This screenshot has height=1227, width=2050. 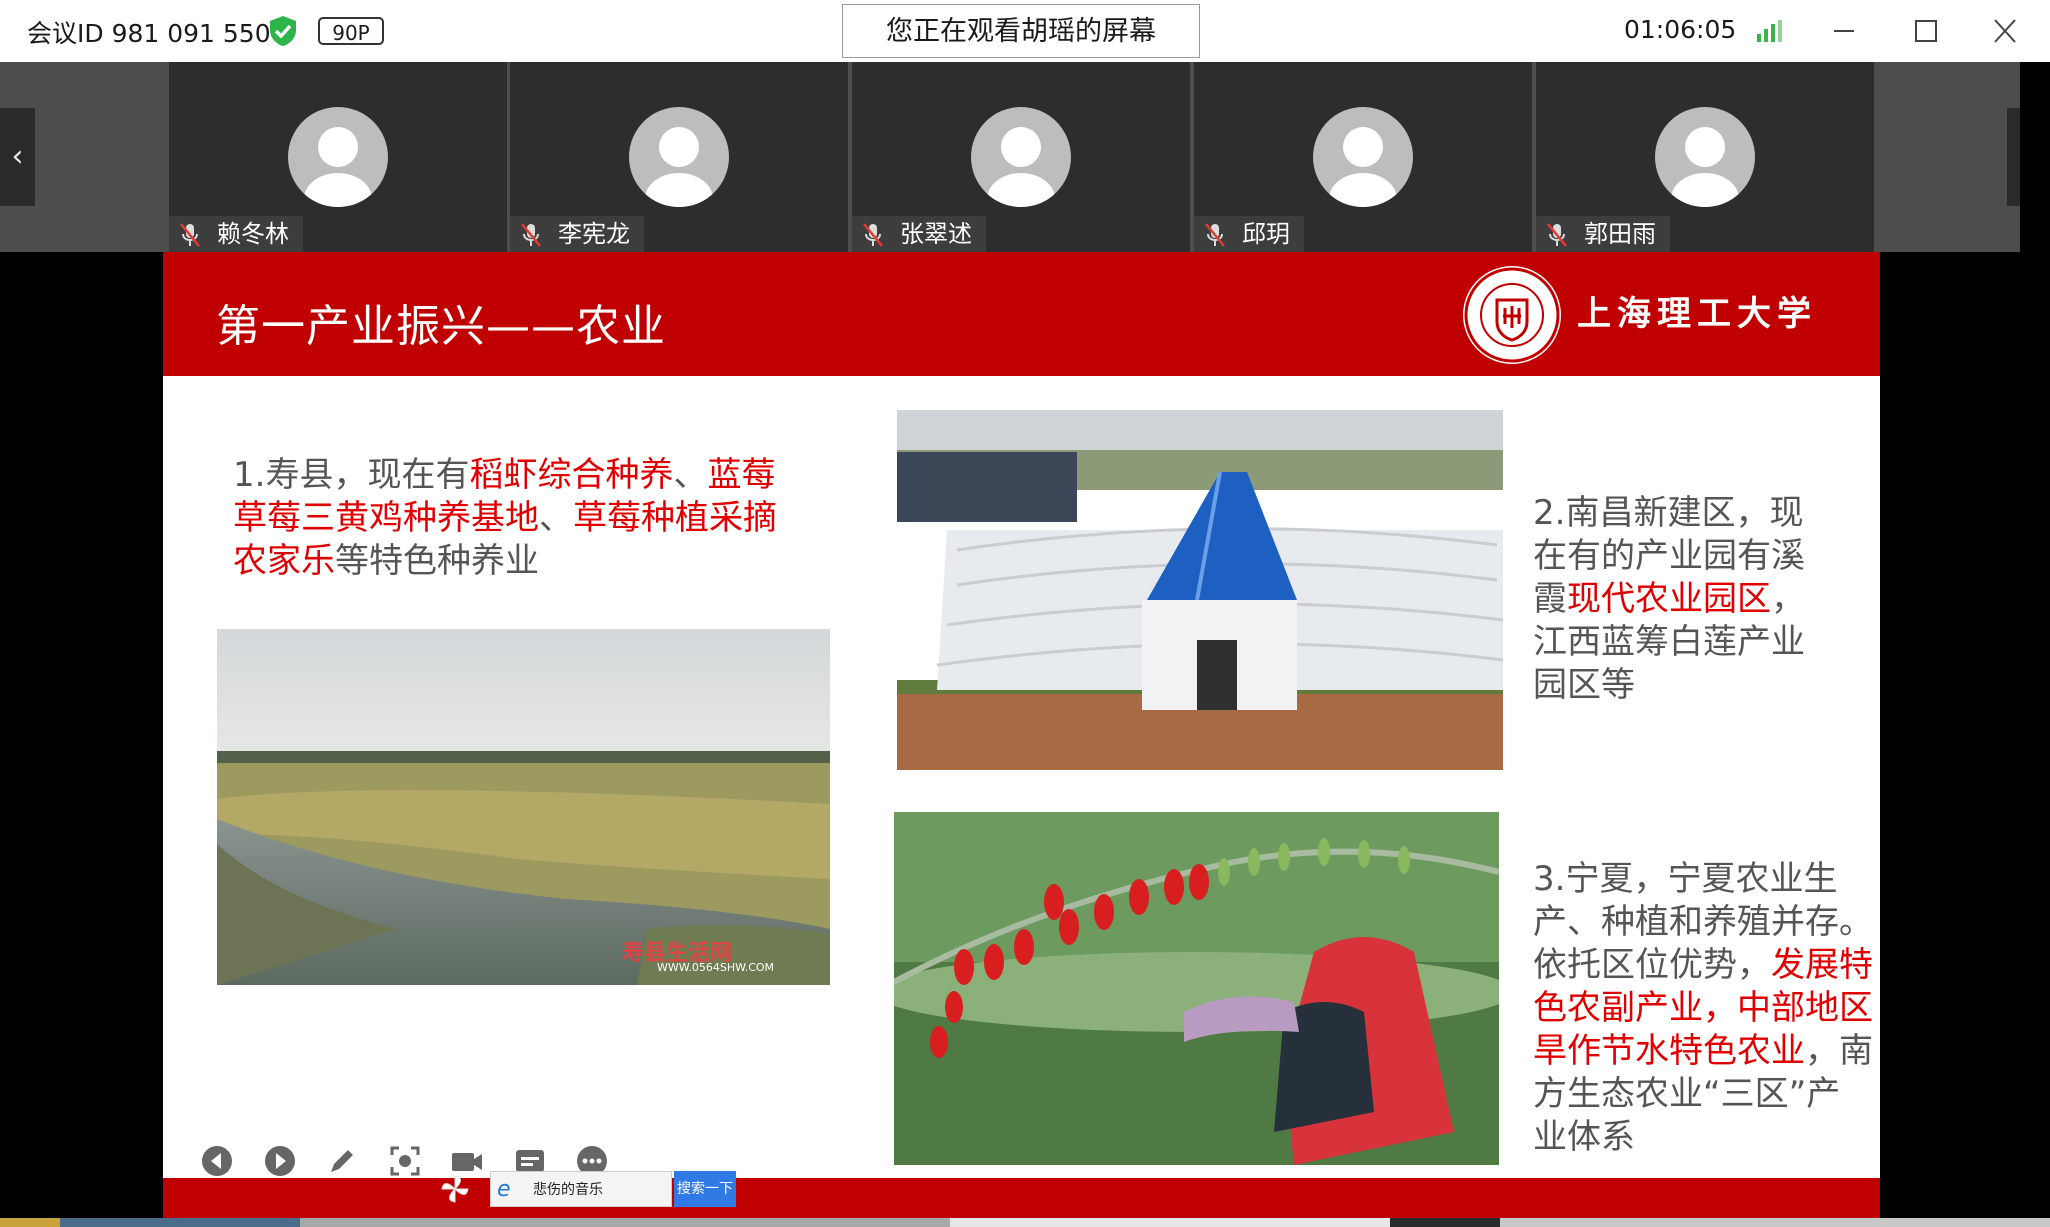 What do you see at coordinates (1196, 988) in the screenshot?
I see `photo-goji-berries` at bounding box center [1196, 988].